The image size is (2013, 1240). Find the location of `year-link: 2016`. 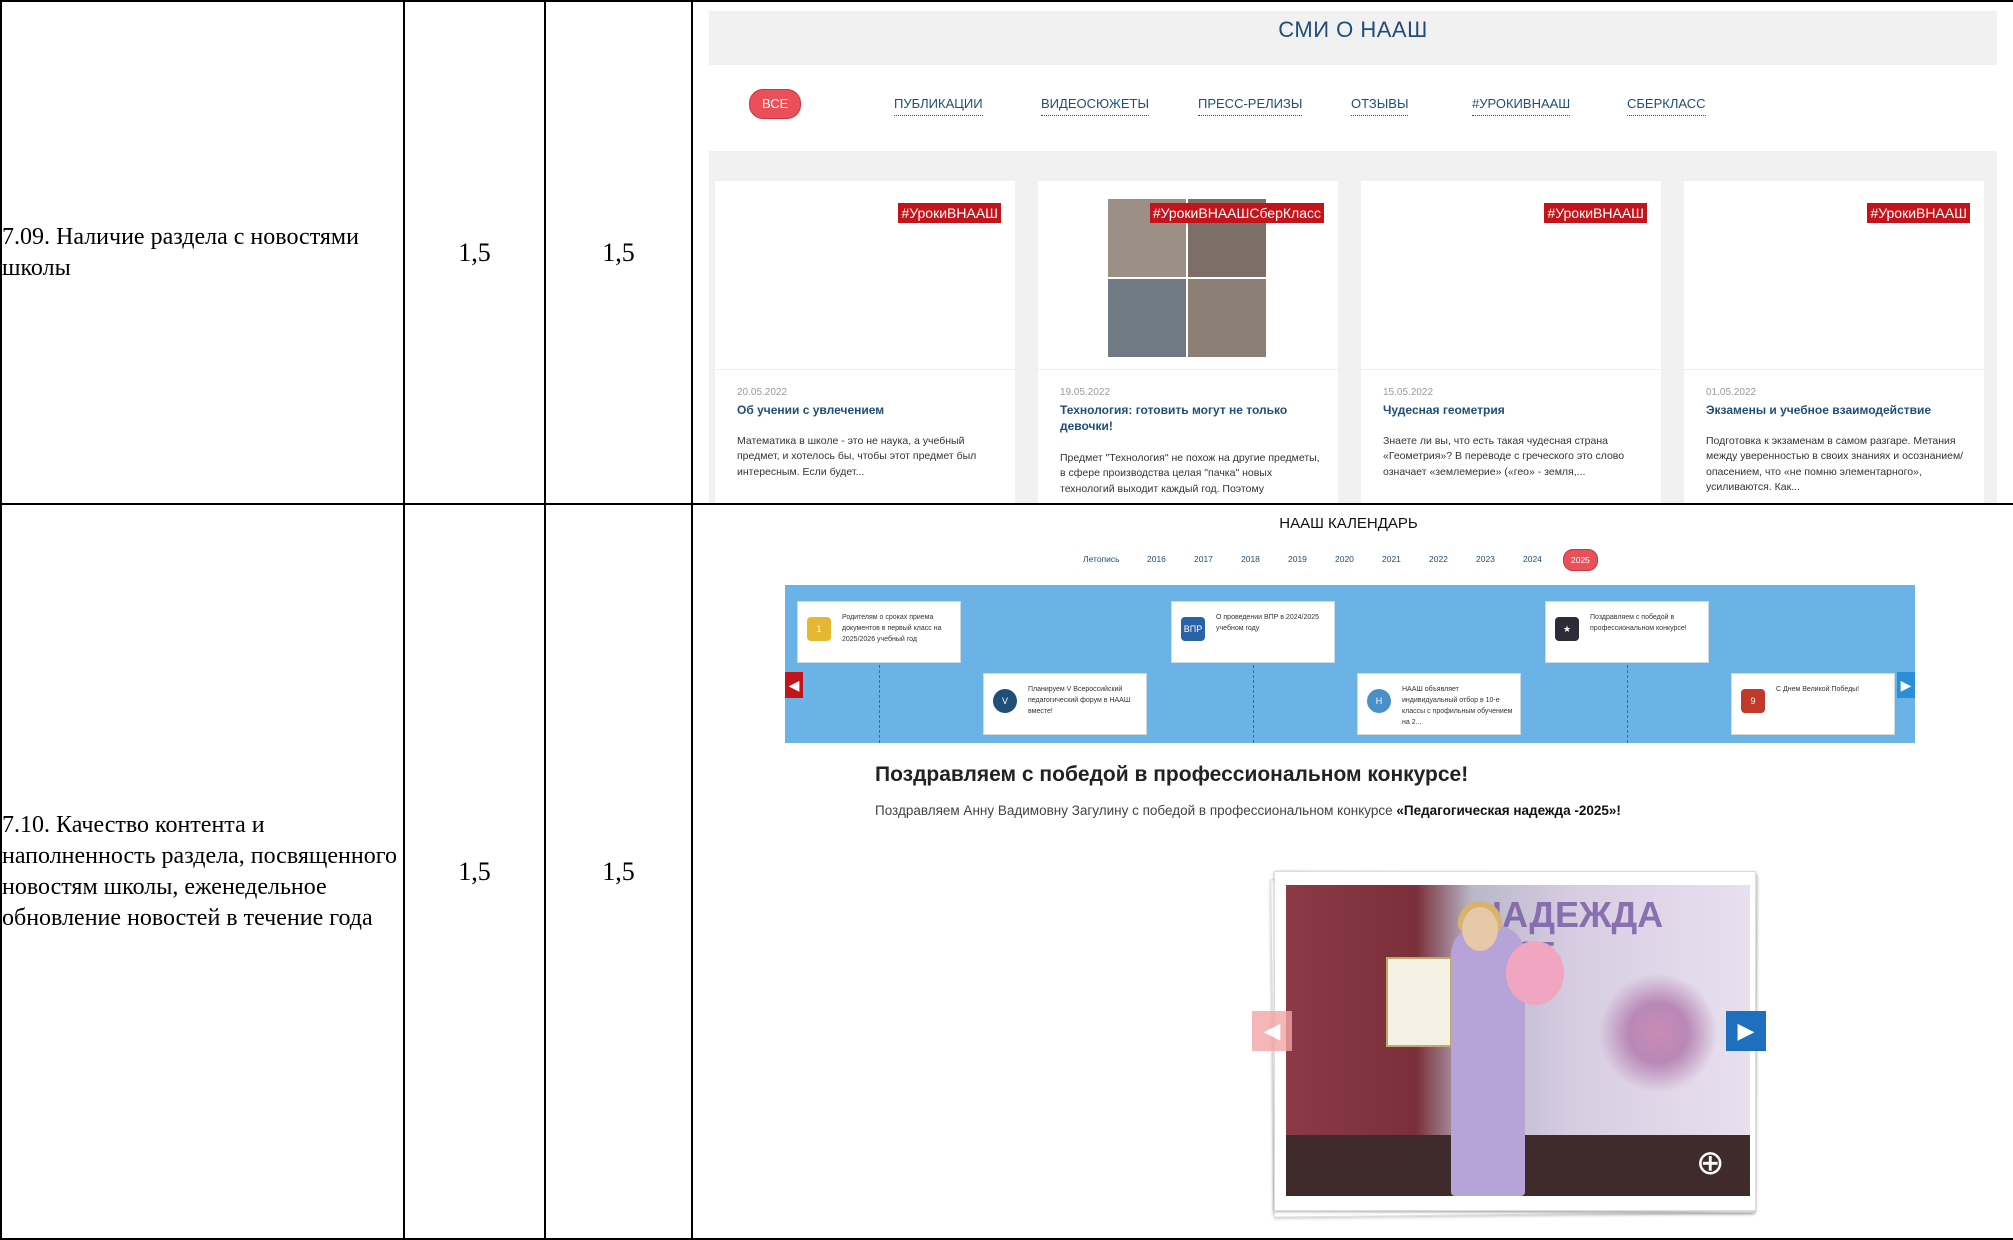

year-link: 2016 is located at coordinates (1156, 559).